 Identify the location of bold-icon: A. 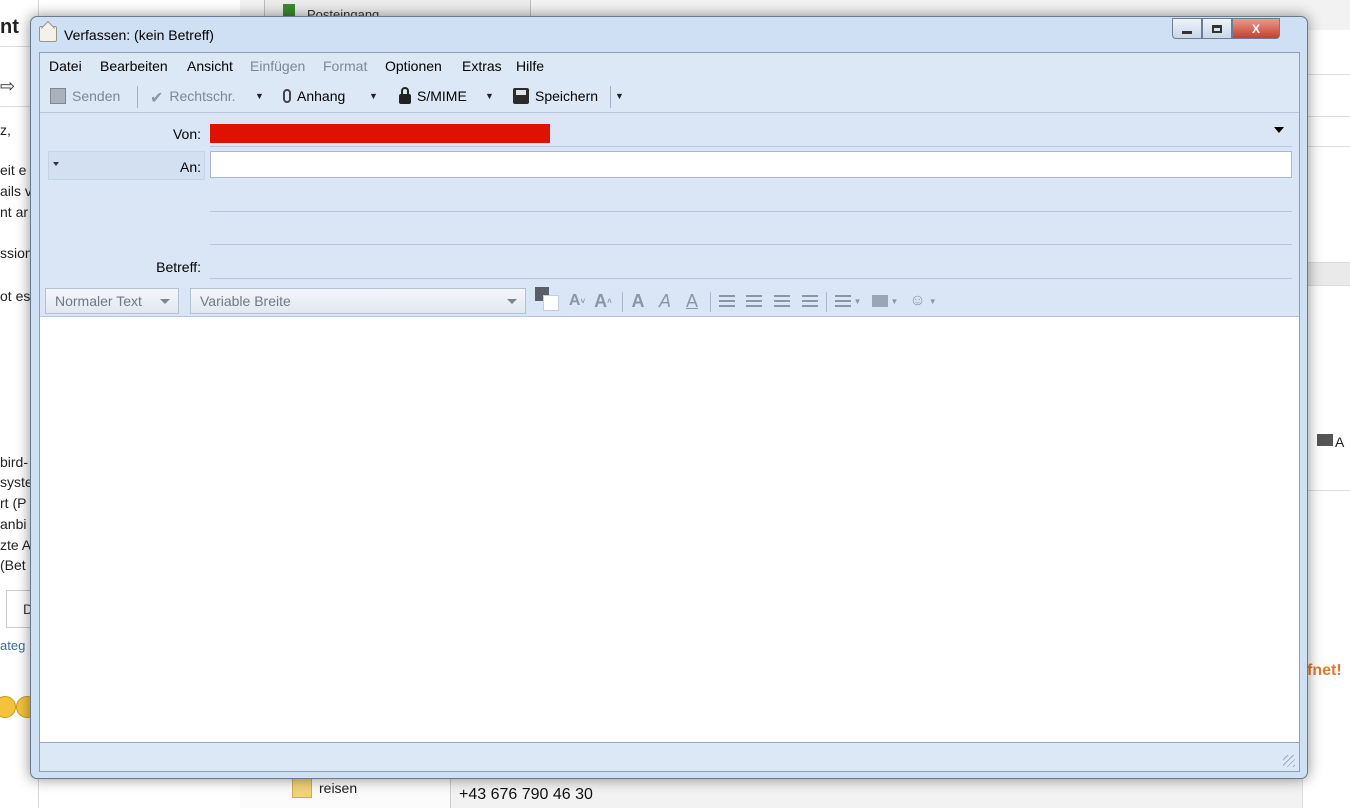
(638, 301).